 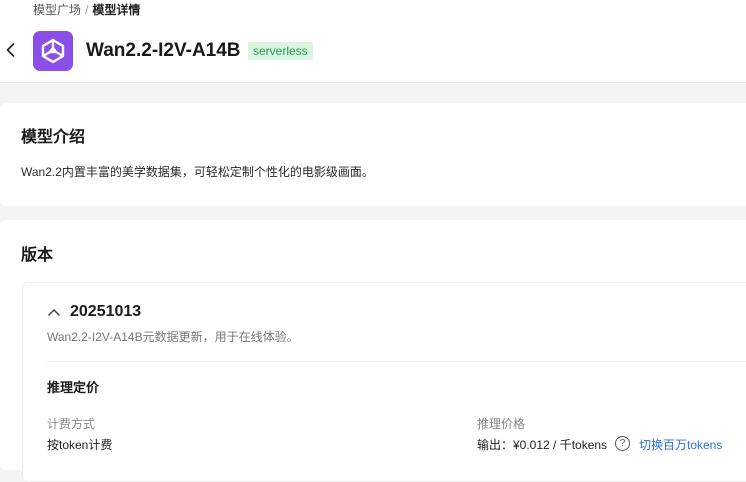 What do you see at coordinates (280, 51) in the screenshot?
I see `status-badge: serverless` at bounding box center [280, 51].